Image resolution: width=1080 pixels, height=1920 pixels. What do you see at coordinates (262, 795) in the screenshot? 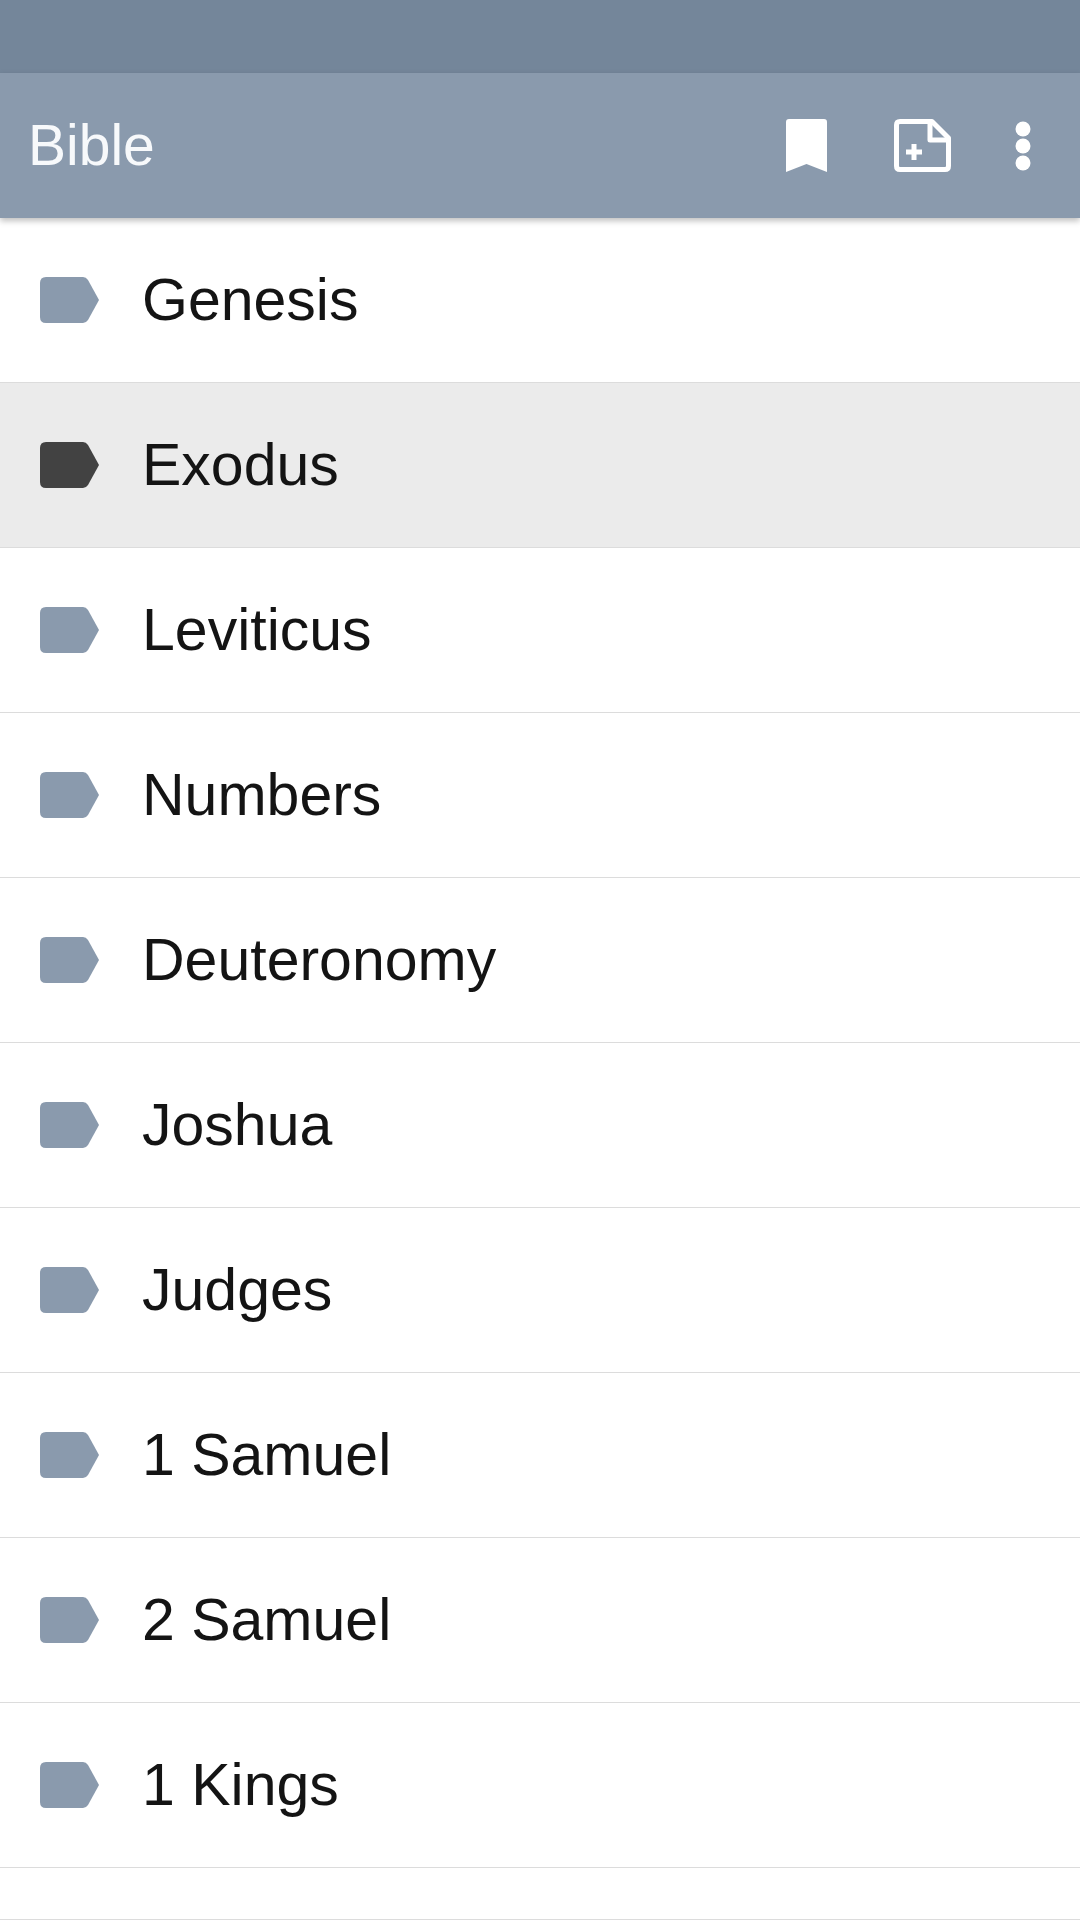
I see `book-title: Numbers` at bounding box center [262, 795].